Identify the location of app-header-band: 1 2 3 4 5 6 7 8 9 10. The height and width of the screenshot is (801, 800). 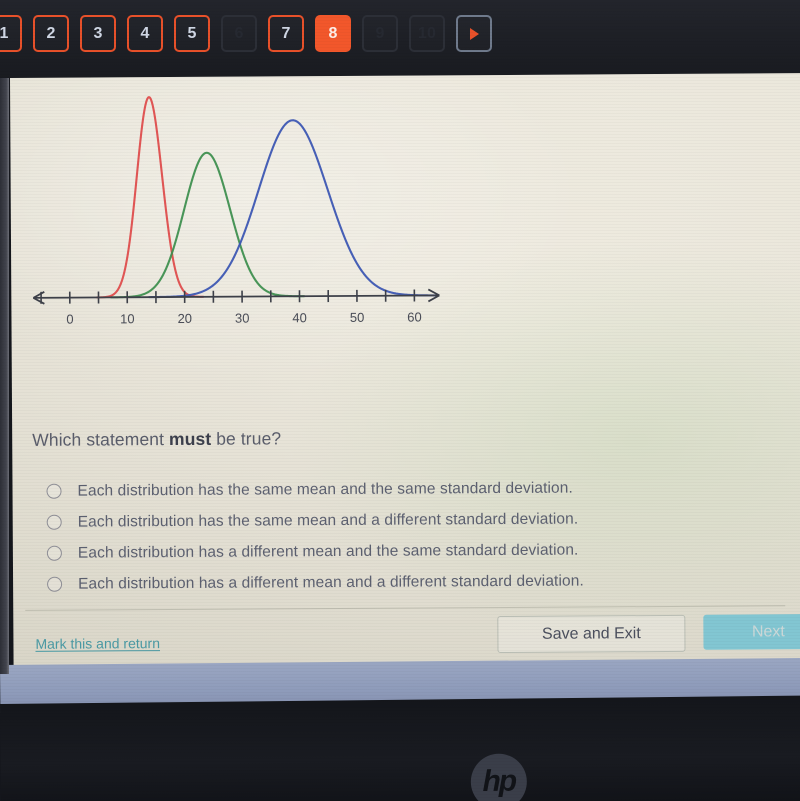
(400, 40).